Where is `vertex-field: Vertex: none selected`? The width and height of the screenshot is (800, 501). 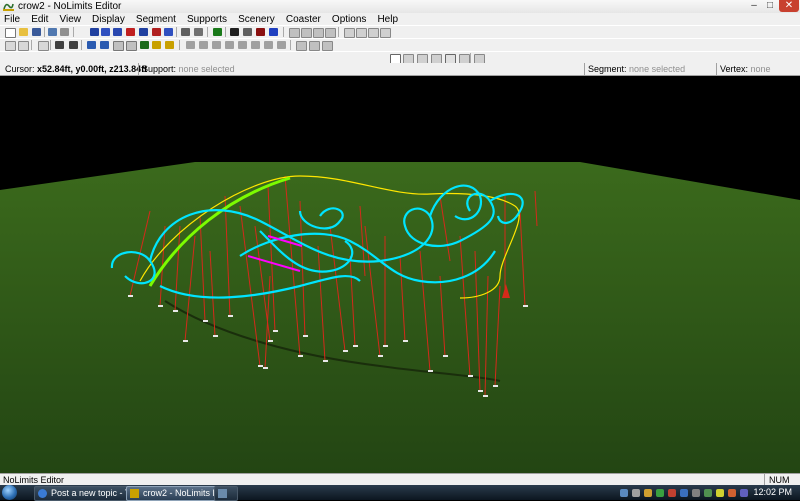
vertex-field: Vertex: none selected is located at coordinates (758, 74).